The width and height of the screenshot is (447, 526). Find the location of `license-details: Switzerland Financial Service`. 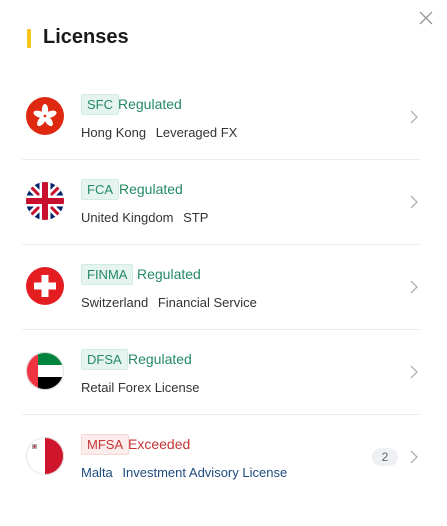

license-details: Switzerland Financial Service is located at coordinates (169, 302).